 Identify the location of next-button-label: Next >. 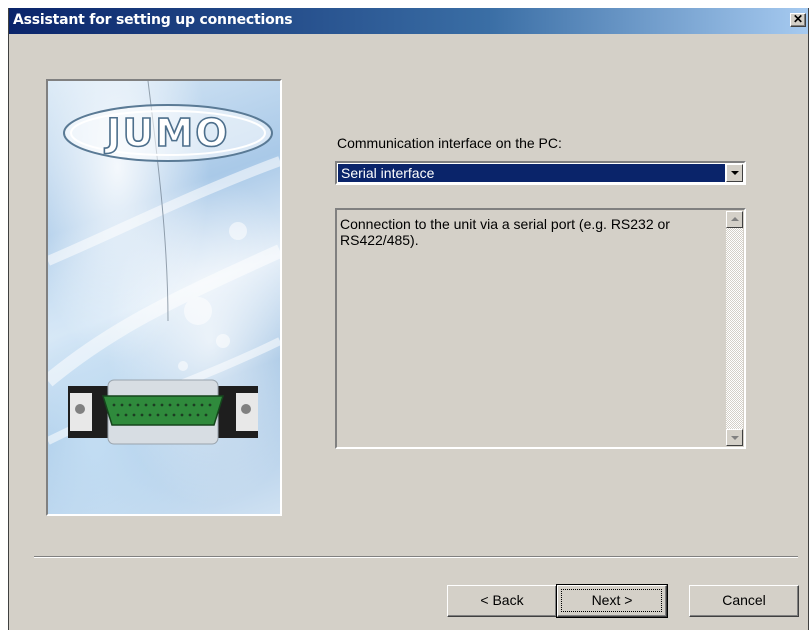
(612, 600).